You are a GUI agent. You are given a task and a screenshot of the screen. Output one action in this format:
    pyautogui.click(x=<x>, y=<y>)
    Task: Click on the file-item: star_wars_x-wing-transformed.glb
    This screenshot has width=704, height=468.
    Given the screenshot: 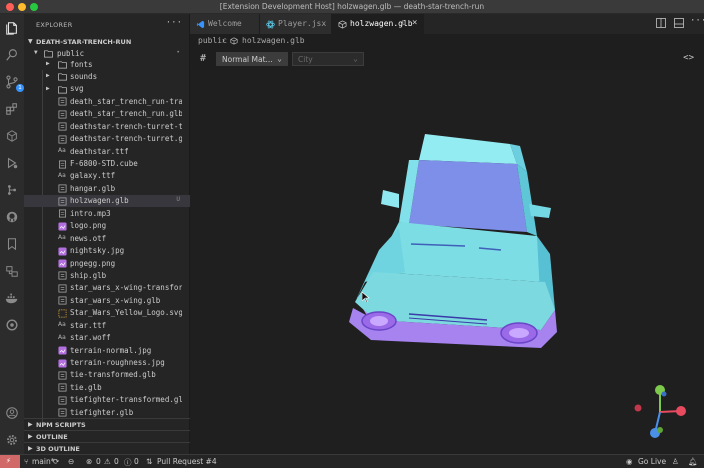 What is the action you would take?
    pyautogui.click(x=107, y=288)
    